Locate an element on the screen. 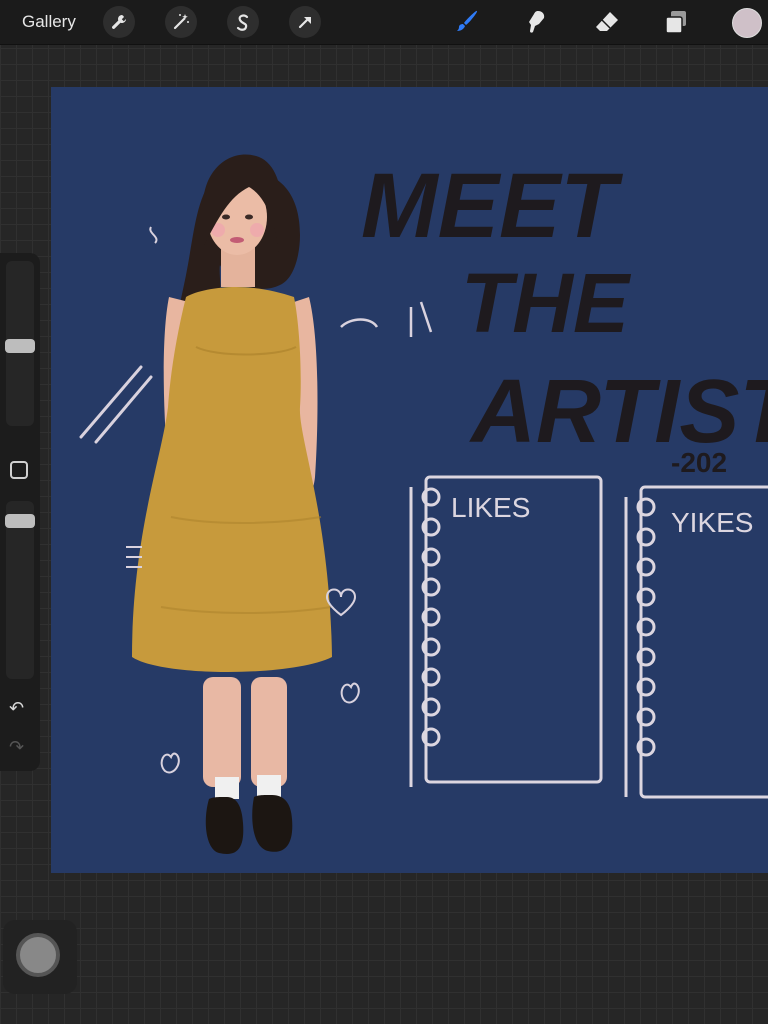 This screenshot has height=1024, width=768. redo-icon: ↷ is located at coordinates (16, 747).